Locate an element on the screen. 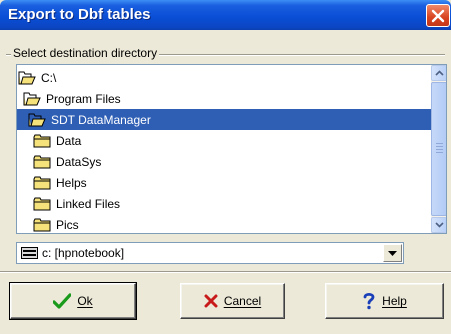 The image size is (451, 334). directory-label: Linked Files is located at coordinates (88, 203).